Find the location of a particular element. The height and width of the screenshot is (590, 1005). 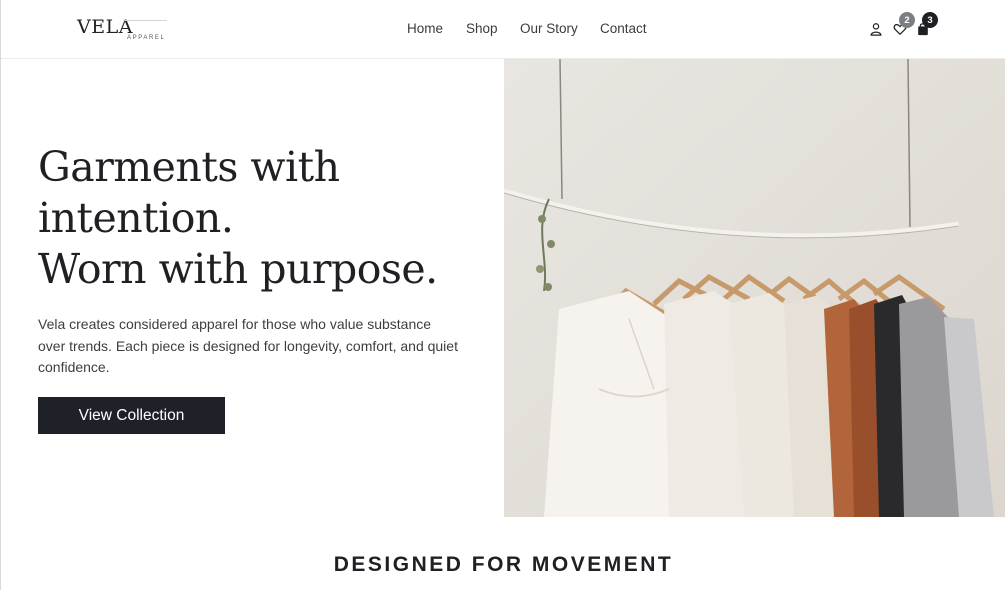

view-collection-button: View Collection is located at coordinates (131, 415).